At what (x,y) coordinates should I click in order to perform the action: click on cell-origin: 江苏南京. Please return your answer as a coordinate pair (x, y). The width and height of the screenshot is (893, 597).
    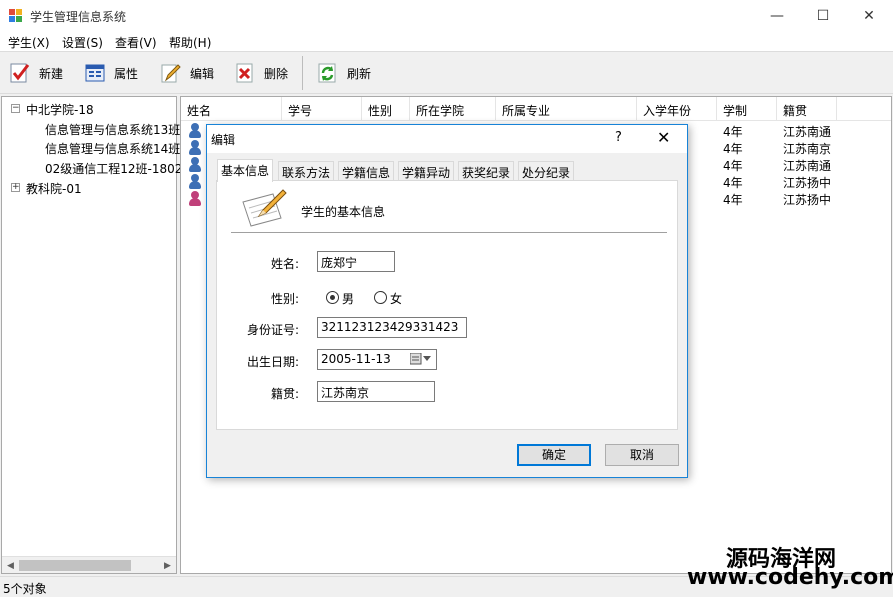
    Looking at the image, I should click on (807, 149).